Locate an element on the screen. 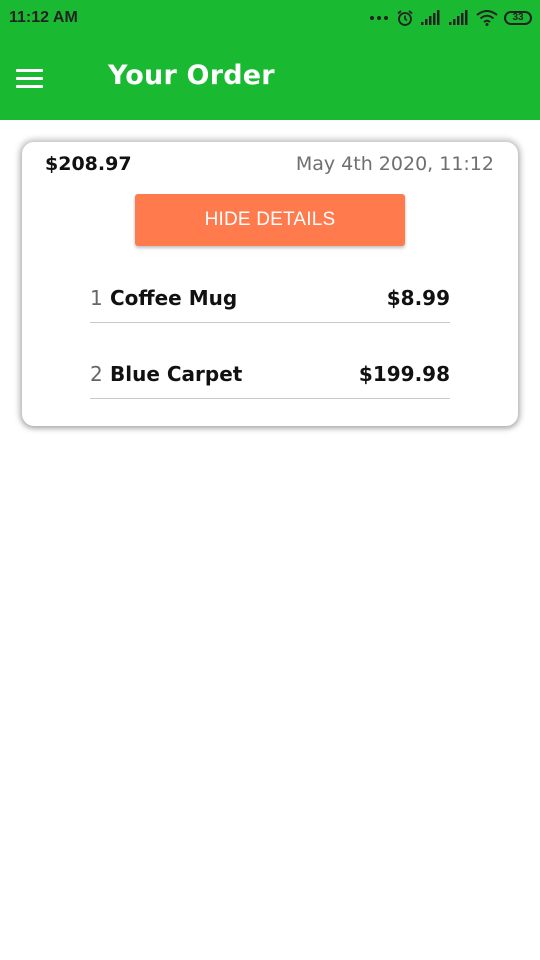  status-bar: 11:12 AM 33 is located at coordinates (270, 19).